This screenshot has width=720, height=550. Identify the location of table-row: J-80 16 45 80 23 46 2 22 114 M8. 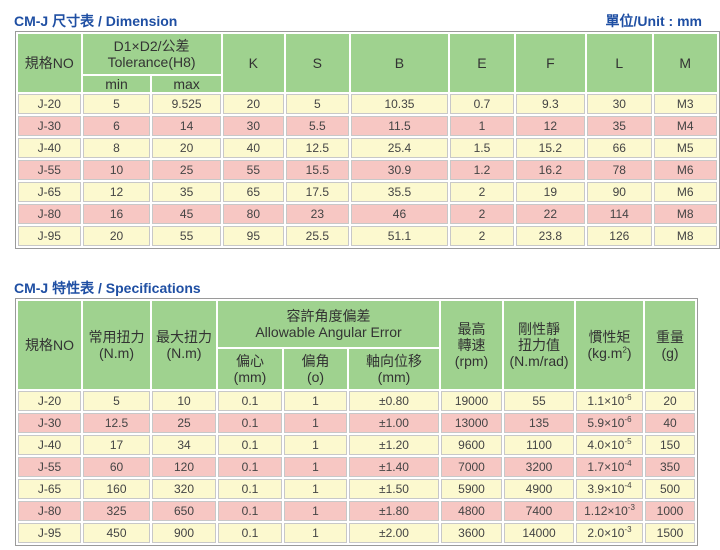
(367, 214).